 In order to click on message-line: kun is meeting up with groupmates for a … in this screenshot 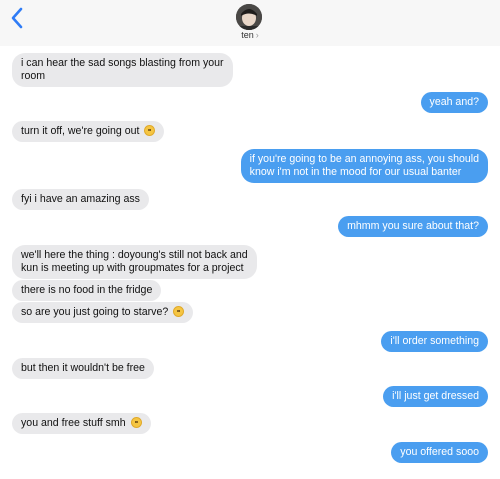, I will do `click(132, 268)`.